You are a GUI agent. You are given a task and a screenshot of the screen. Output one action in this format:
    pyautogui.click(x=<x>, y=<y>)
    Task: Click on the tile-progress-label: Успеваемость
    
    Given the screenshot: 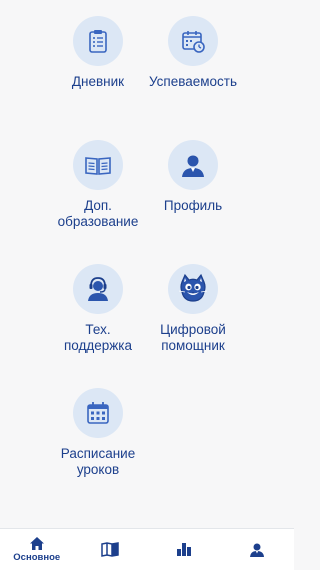 What is the action you would take?
    pyautogui.click(x=193, y=81)
    